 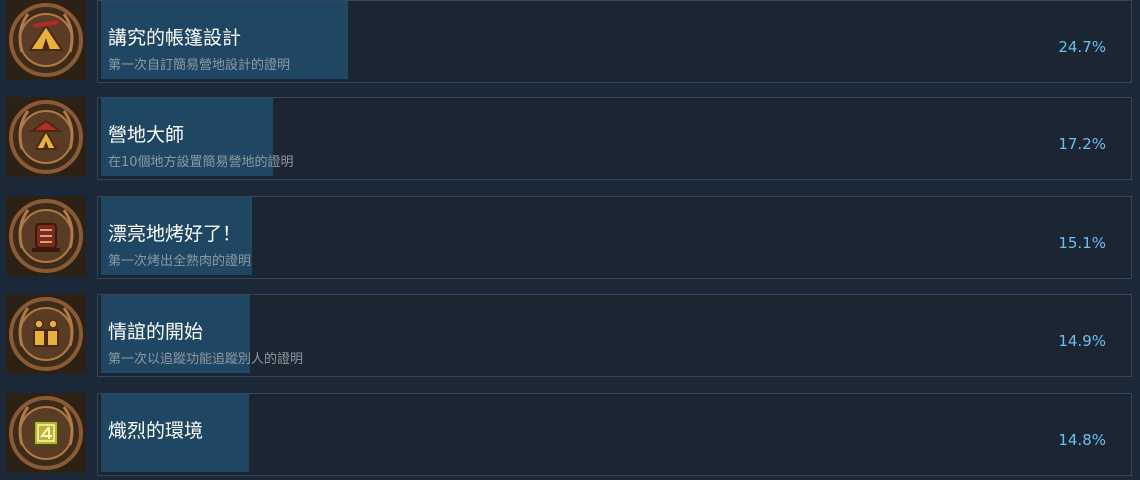 I want to click on tent-emblem-icon, so click(x=46, y=40).